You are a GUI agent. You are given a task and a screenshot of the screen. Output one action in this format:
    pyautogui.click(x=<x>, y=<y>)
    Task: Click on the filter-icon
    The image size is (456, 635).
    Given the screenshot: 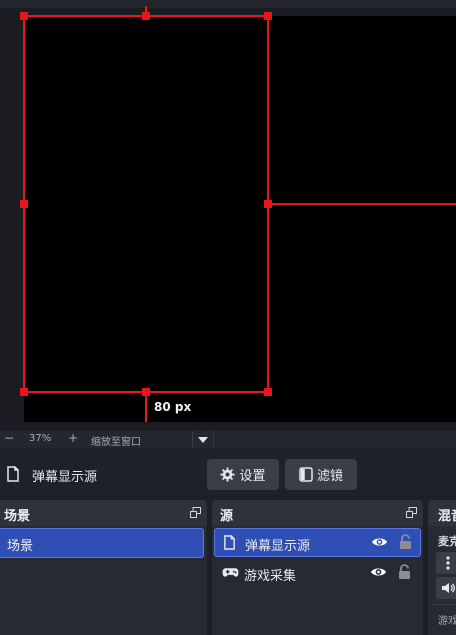 What is the action you would take?
    pyautogui.click(x=306, y=474)
    